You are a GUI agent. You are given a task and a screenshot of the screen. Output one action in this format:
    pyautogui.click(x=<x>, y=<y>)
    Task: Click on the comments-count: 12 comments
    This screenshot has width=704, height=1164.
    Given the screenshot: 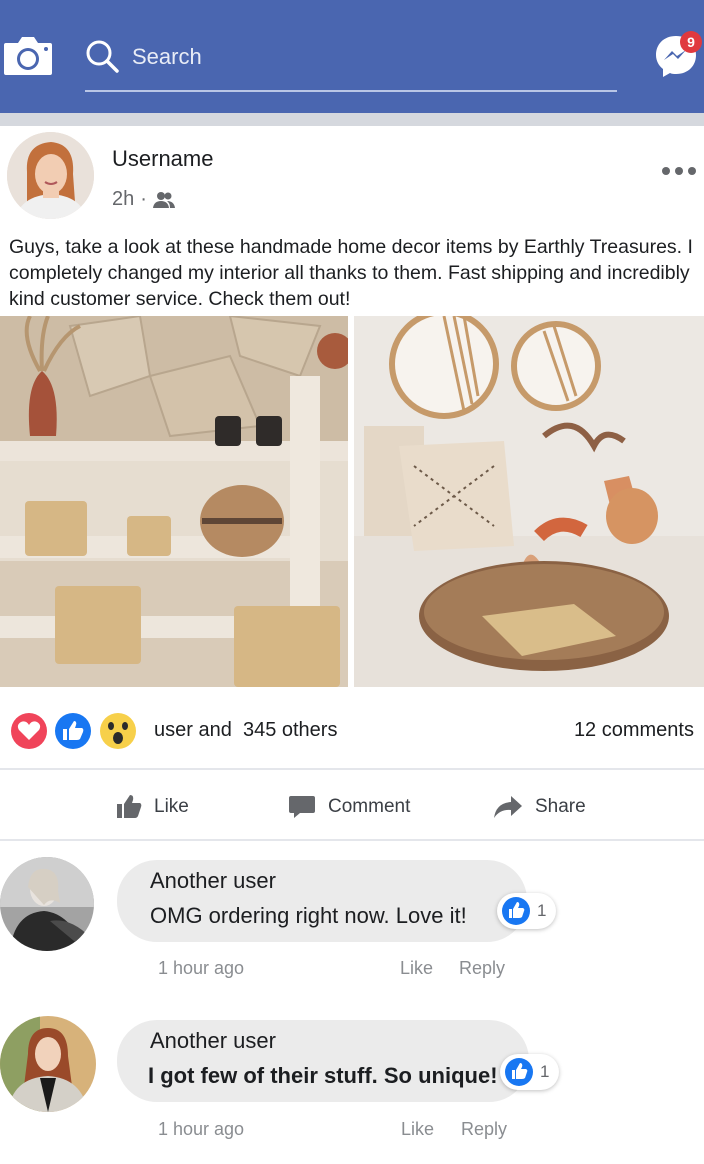 What is the action you would take?
    pyautogui.click(x=634, y=730)
    